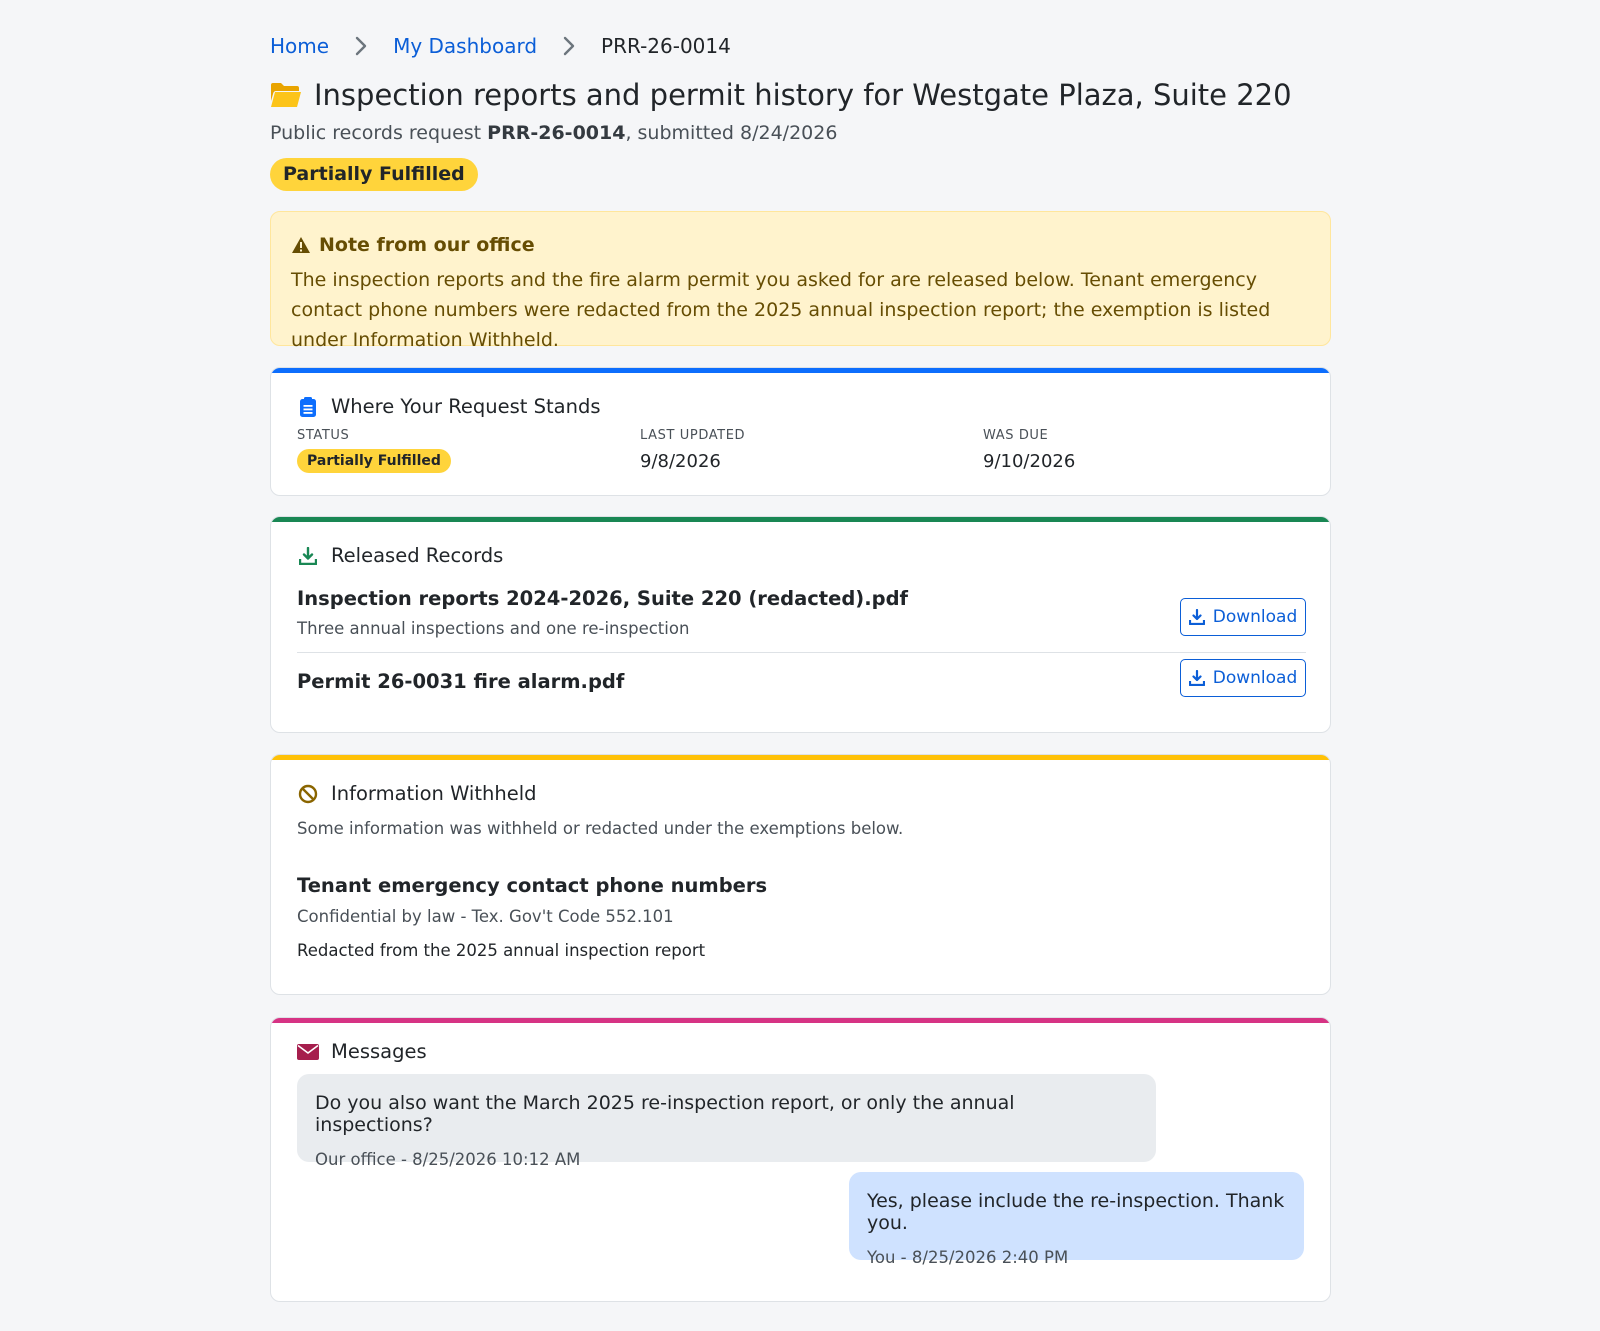  Describe the element at coordinates (448, 1159) in the screenshot. I see `message-meta: Our office - 8/25/2026 10:12 AM` at that location.